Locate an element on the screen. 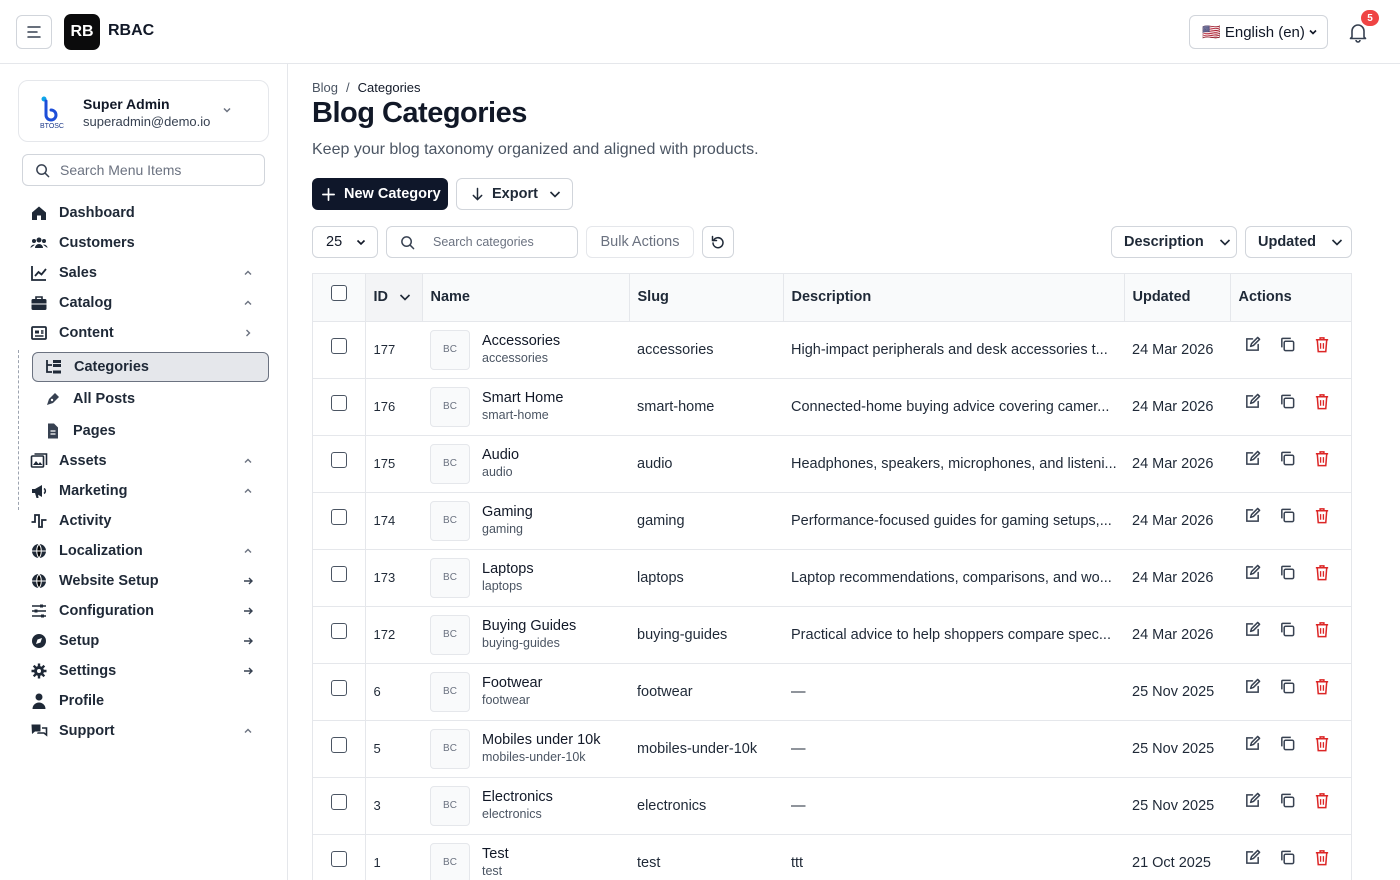  row-name: Footwear is located at coordinates (512, 683).